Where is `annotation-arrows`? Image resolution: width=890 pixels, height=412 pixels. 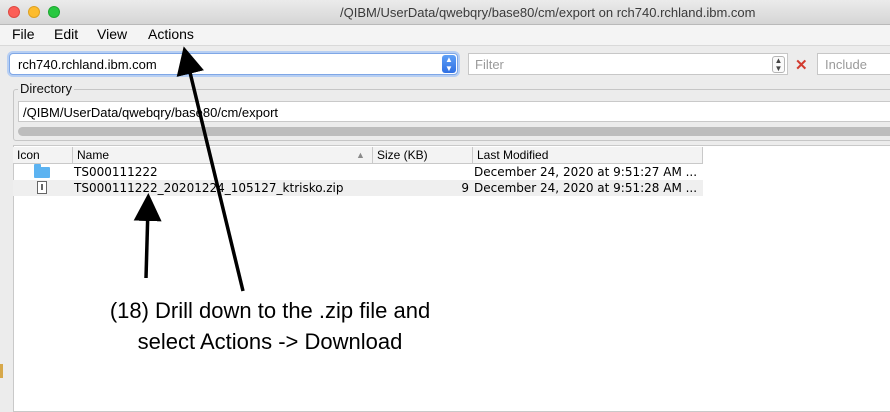 annotation-arrows is located at coordinates (189, 169).